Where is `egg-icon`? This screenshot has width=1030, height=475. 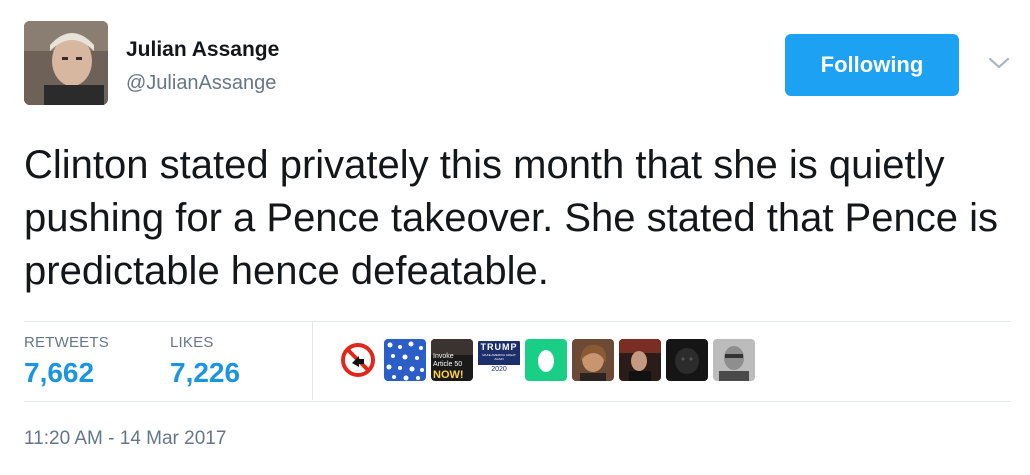 egg-icon is located at coordinates (546, 360).